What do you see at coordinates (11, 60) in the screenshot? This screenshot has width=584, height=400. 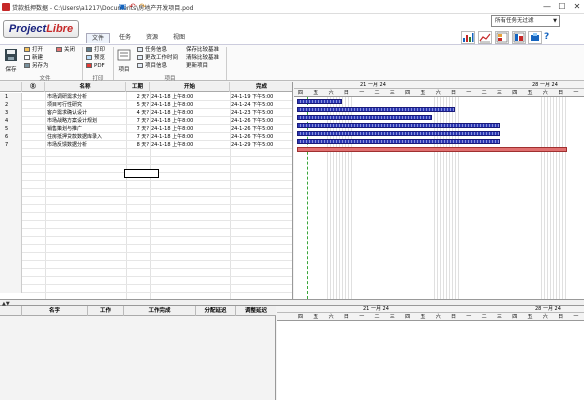 I see `save-button: 保存` at bounding box center [11, 60].